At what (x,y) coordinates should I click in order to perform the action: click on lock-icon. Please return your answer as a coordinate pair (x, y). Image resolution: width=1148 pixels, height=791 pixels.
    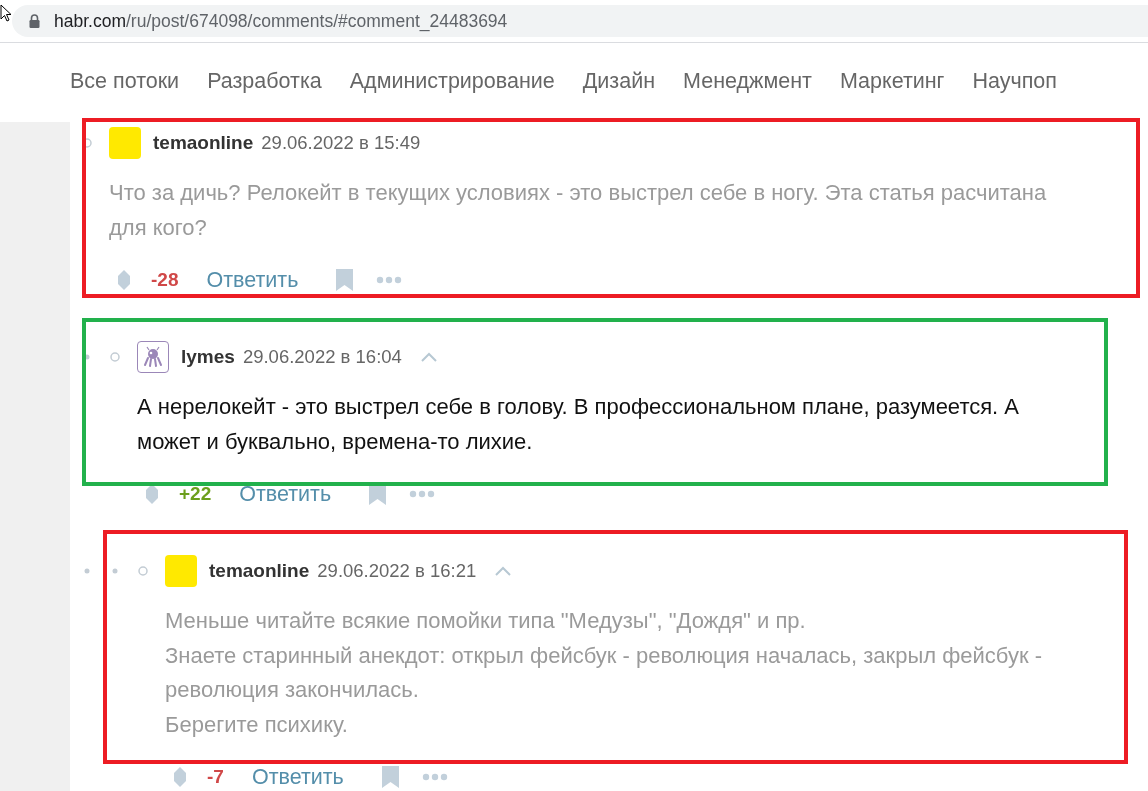
    Looking at the image, I should click on (34, 21).